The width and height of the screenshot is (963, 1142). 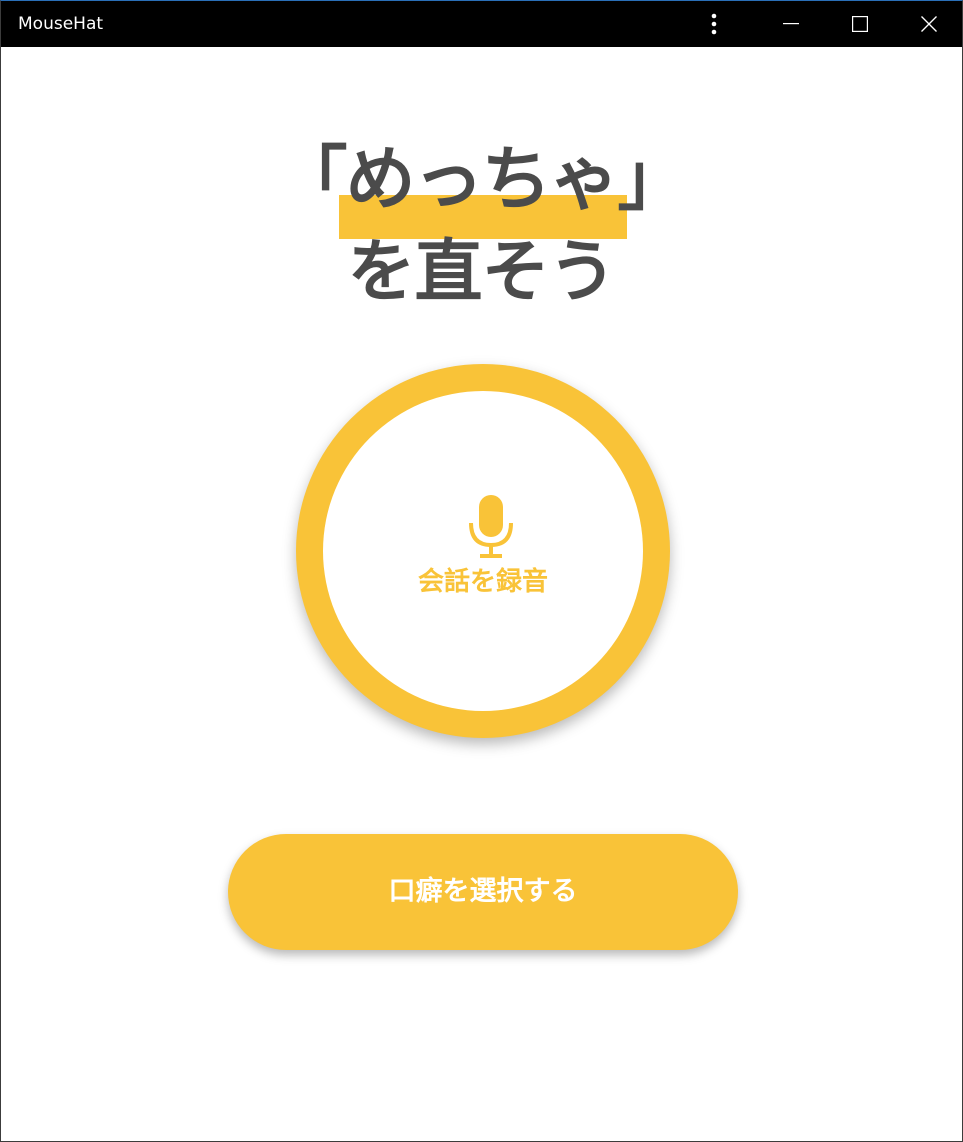 I want to click on headline-line-1: 「めっちゃ」, so click(x=482, y=179).